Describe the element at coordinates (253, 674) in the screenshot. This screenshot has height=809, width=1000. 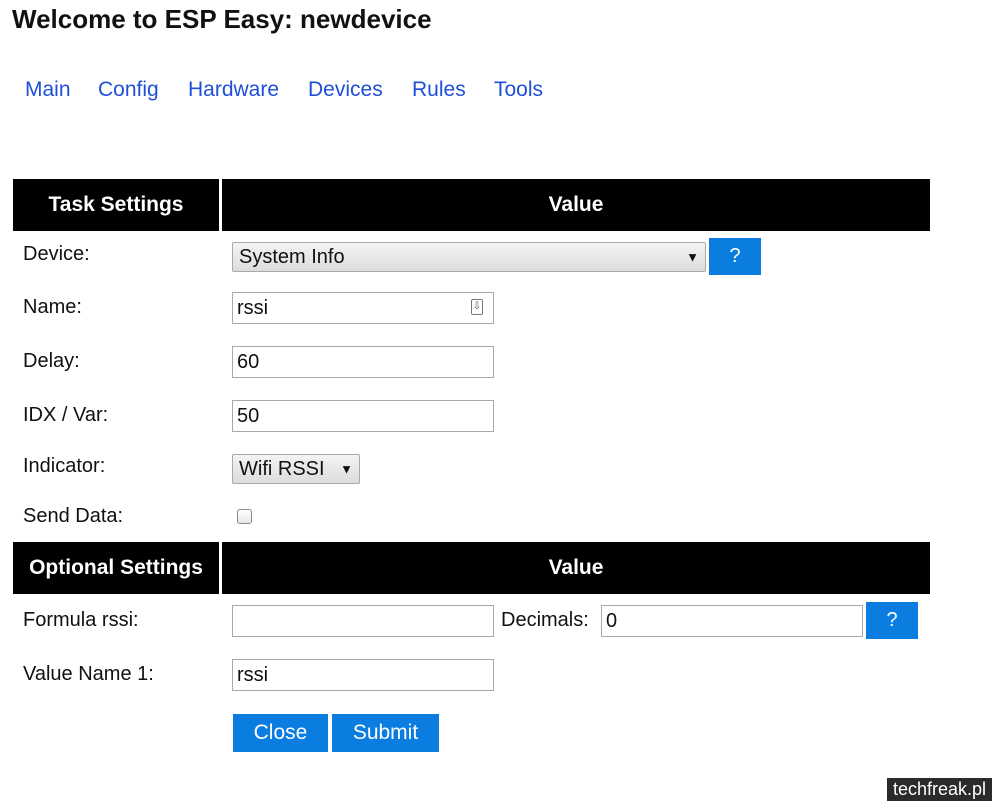
I see `value-name-input-value: rssi` at that location.